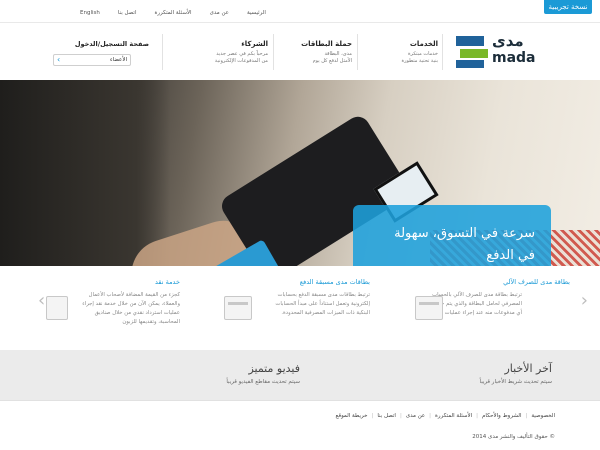 Image resolution: width=600 pixels, height=450 pixels. What do you see at coordinates (219, 13) in the screenshot?
I see `top-nav-about: عن مدى` at bounding box center [219, 13].